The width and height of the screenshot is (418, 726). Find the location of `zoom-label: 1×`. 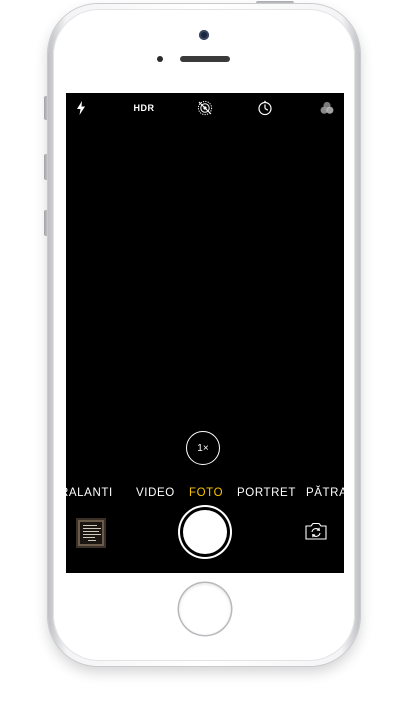

zoom-label: 1× is located at coordinates (203, 448).